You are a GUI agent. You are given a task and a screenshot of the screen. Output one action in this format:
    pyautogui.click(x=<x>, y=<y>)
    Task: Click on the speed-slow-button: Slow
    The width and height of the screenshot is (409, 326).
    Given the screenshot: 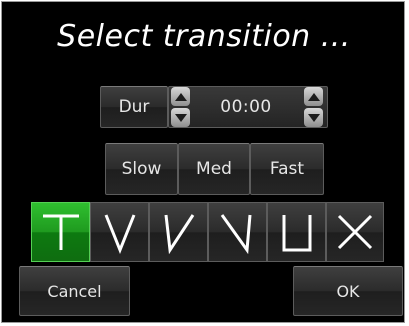 What is the action you would take?
    pyautogui.click(x=141, y=169)
    